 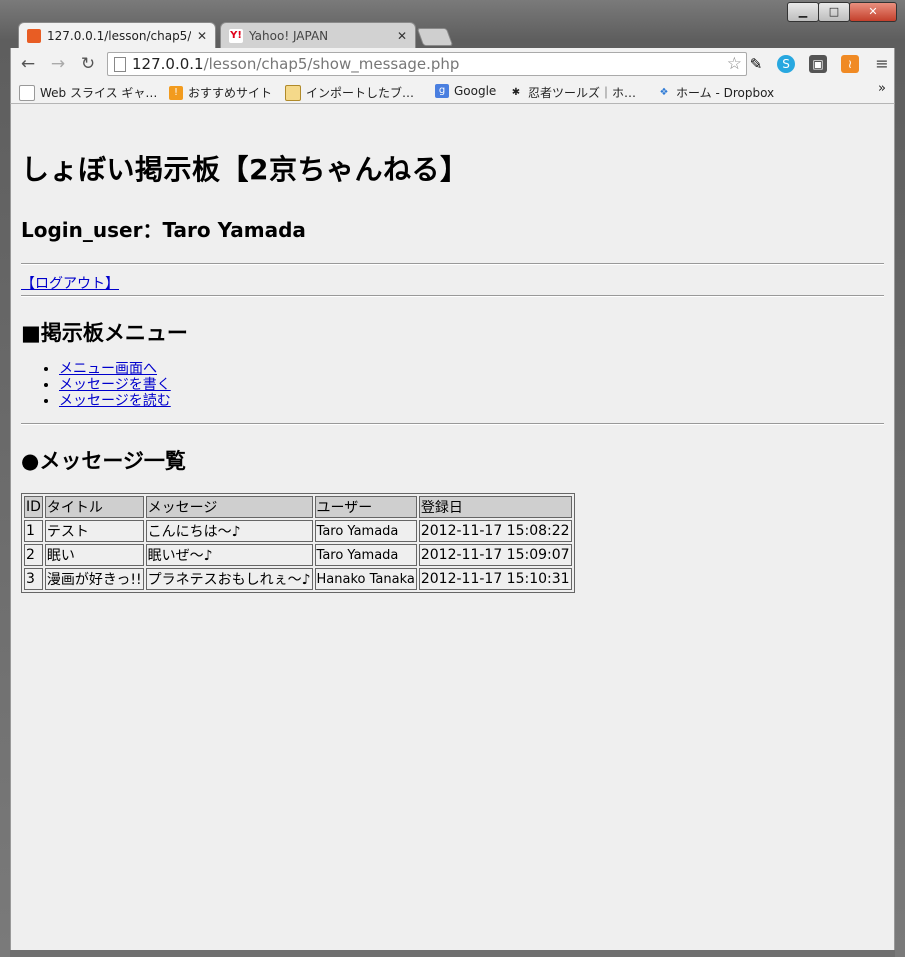 I want to click on window-controls: ▁ □ ✕, so click(x=842, y=12).